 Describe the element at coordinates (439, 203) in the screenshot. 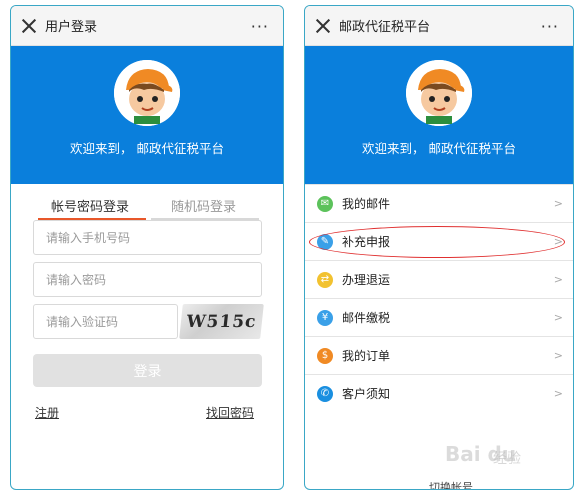

I see `menu-item-my-mail: ✉ 我的邮件 >` at that location.